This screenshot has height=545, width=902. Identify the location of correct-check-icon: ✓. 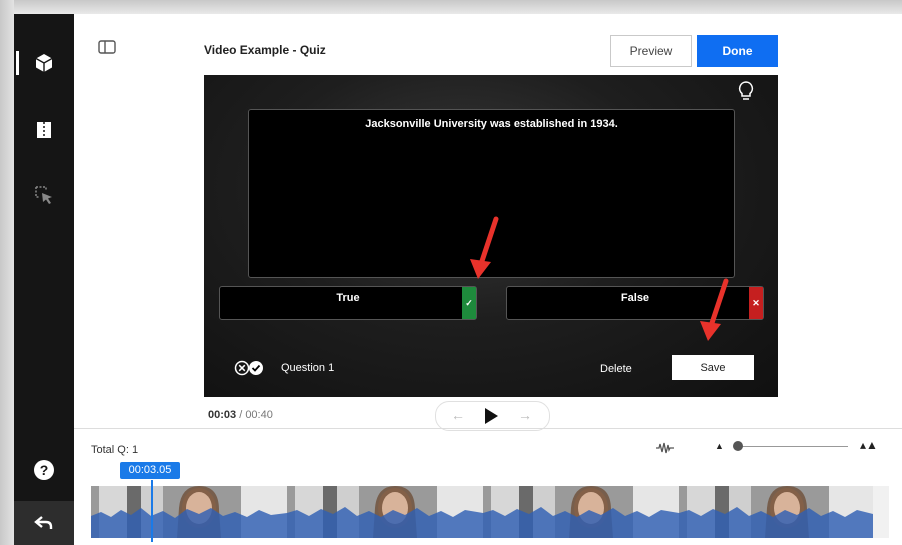
(469, 303).